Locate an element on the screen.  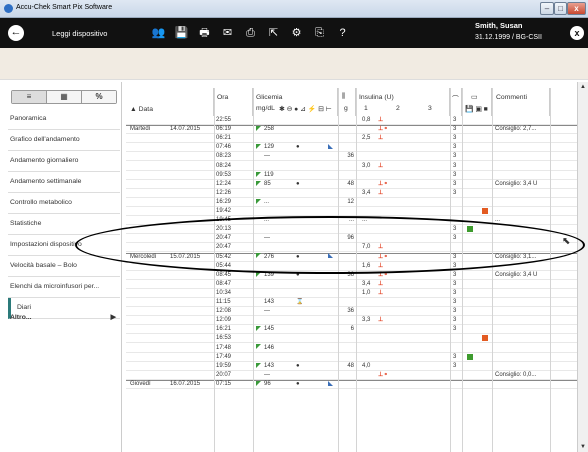
table-row: 17:48 146 is located at coordinates (351, 348).